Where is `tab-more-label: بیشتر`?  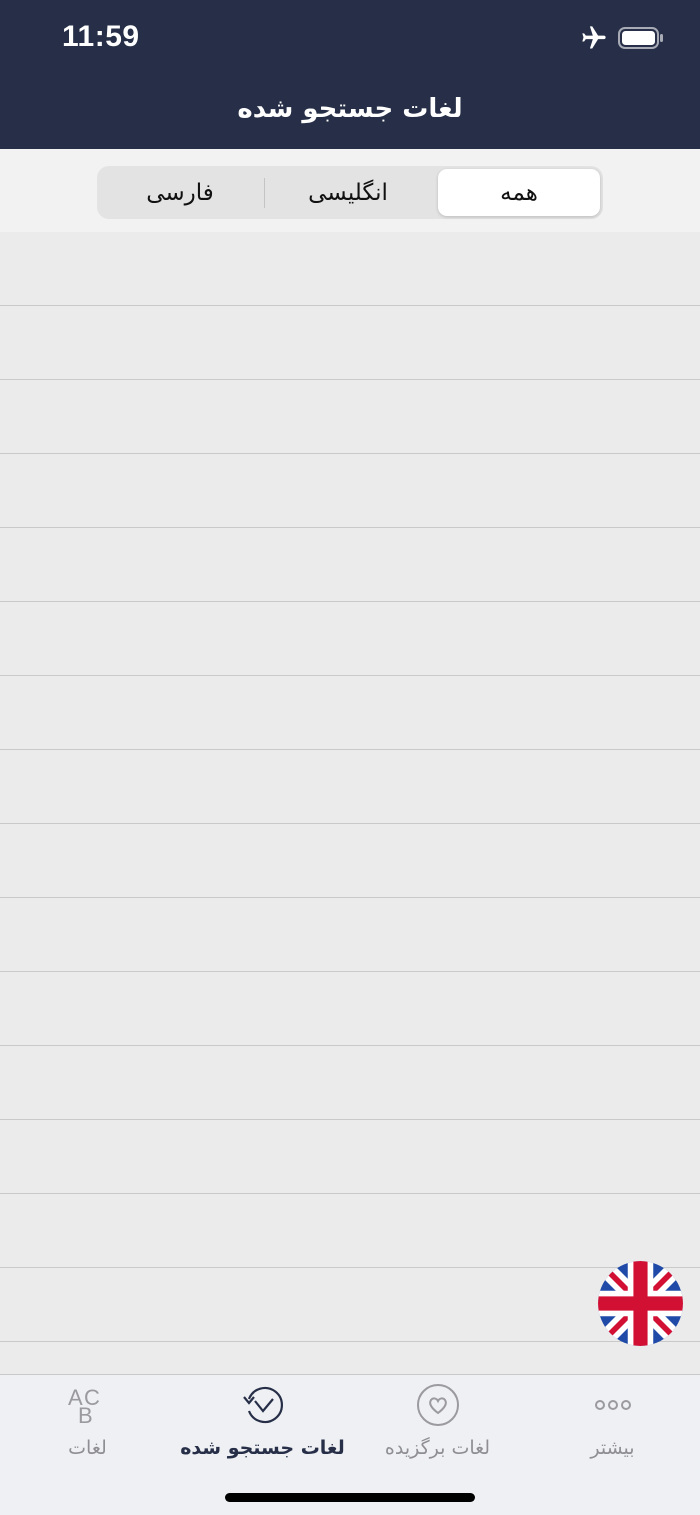 tab-more-label: بیشتر is located at coordinates (612, 1448).